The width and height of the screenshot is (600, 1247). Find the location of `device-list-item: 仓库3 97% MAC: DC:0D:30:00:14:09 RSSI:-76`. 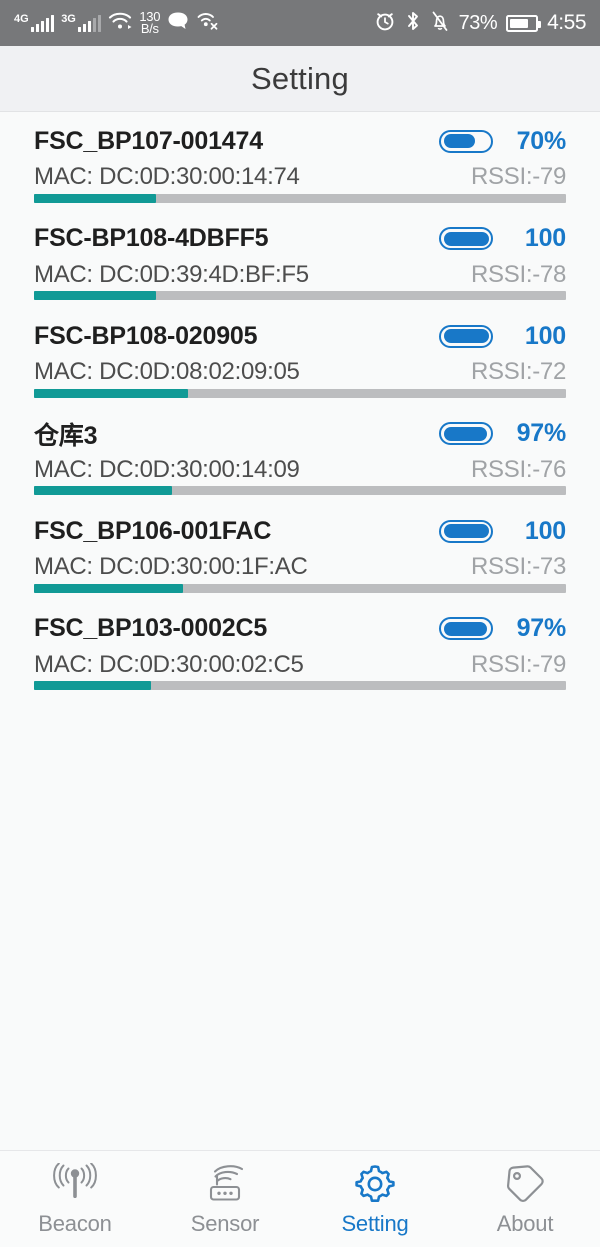

device-list-item: 仓库3 97% MAC: DC:0D:30:00:14:09 RSSI:-76 is located at coordinates (300, 454).